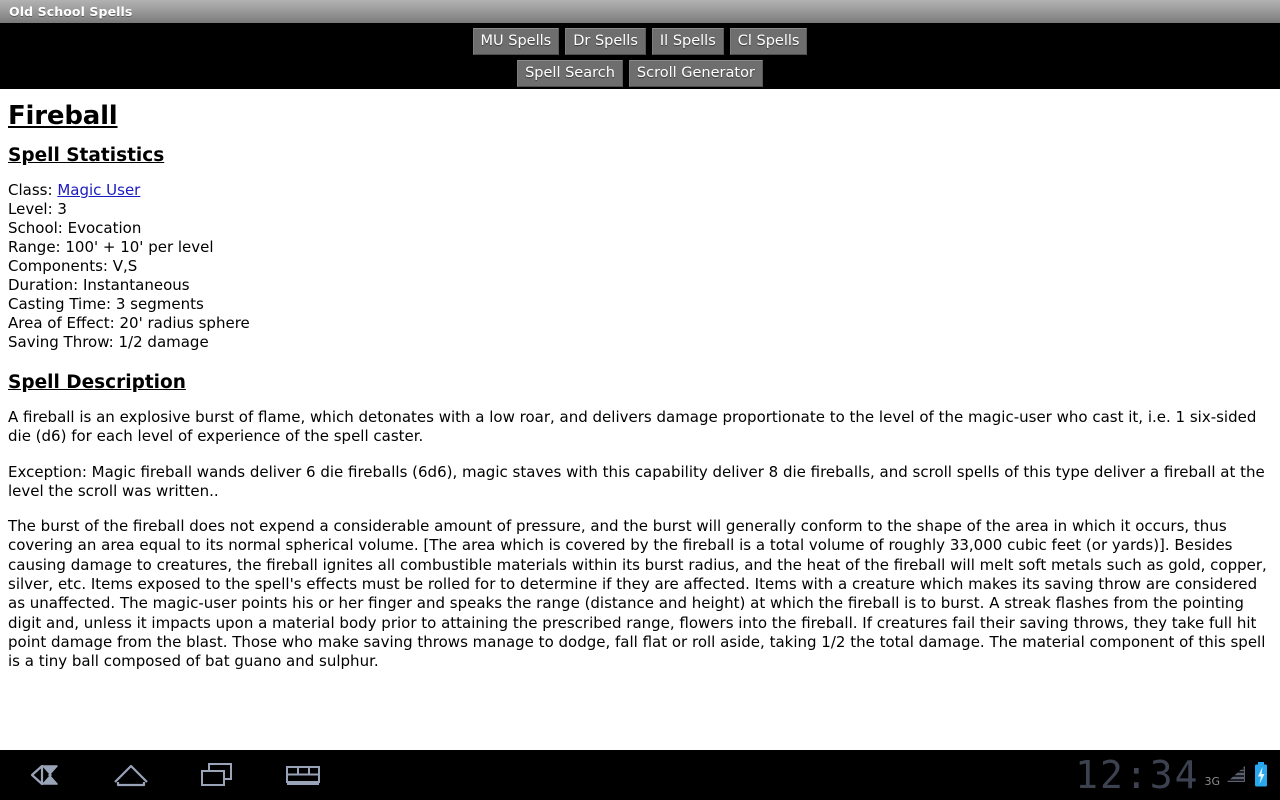 The image size is (1280, 800). I want to click on class-link: Magic User, so click(98, 190).